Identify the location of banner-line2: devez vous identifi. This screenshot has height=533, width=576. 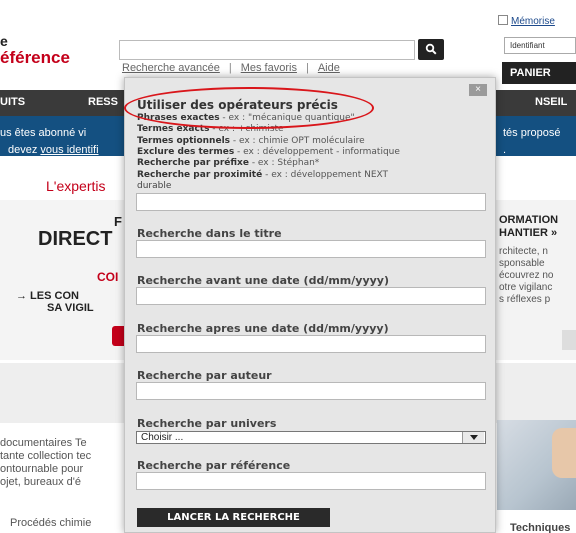
(53, 150).